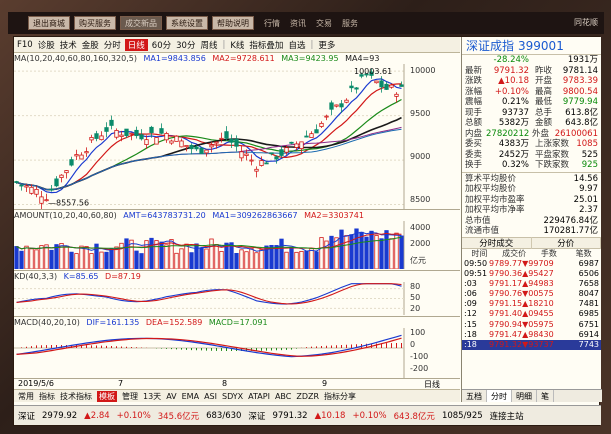  What do you see at coordinates (340, 396) in the screenshot?
I see `indicator-tab: 指标分享` at bounding box center [340, 396].